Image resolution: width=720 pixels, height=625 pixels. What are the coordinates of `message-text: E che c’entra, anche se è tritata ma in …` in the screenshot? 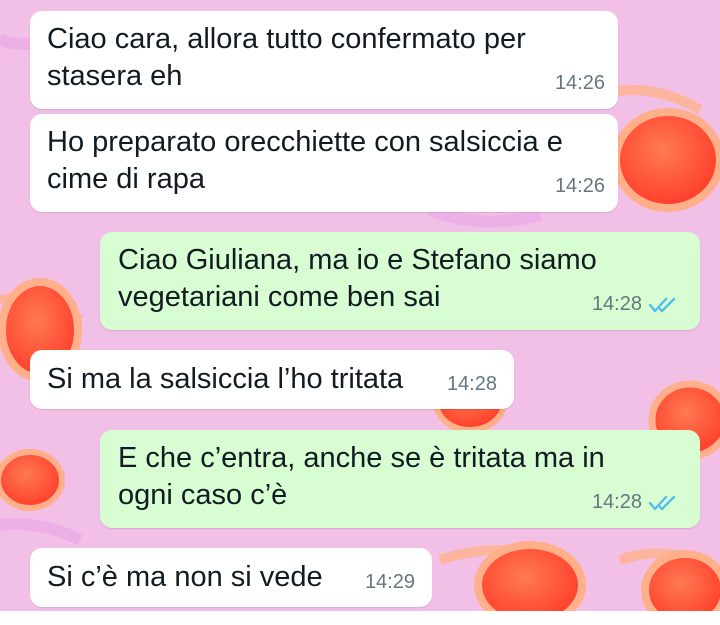 It's located at (361, 476).